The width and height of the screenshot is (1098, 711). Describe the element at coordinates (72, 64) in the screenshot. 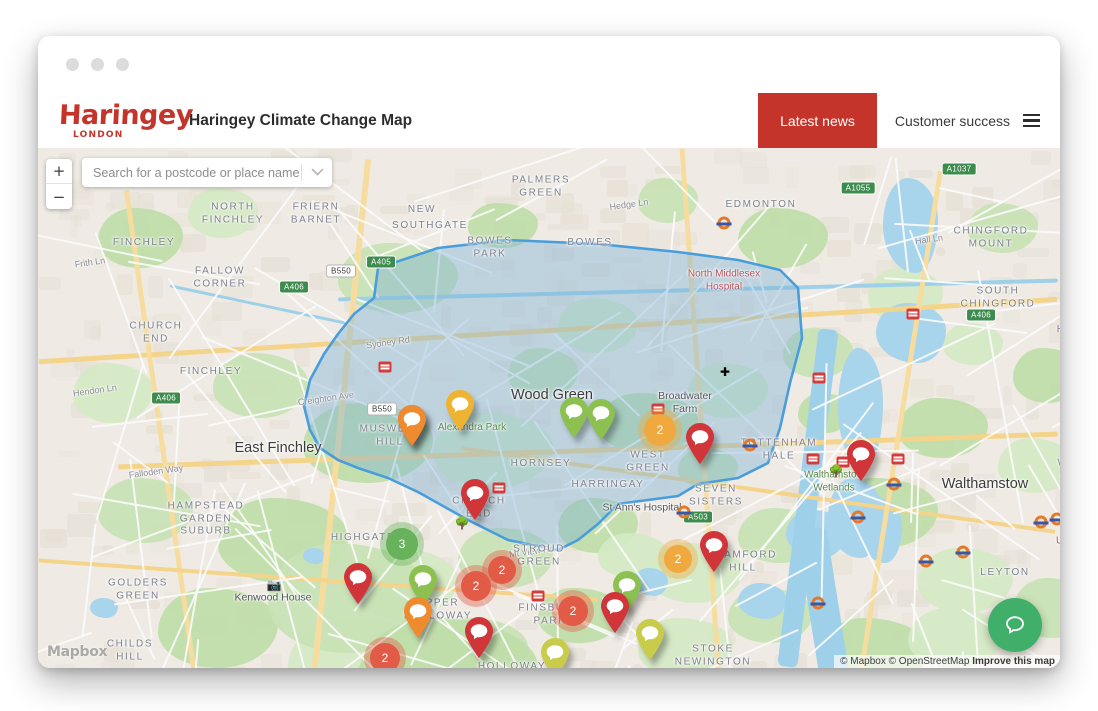

I see `close-dot` at that location.